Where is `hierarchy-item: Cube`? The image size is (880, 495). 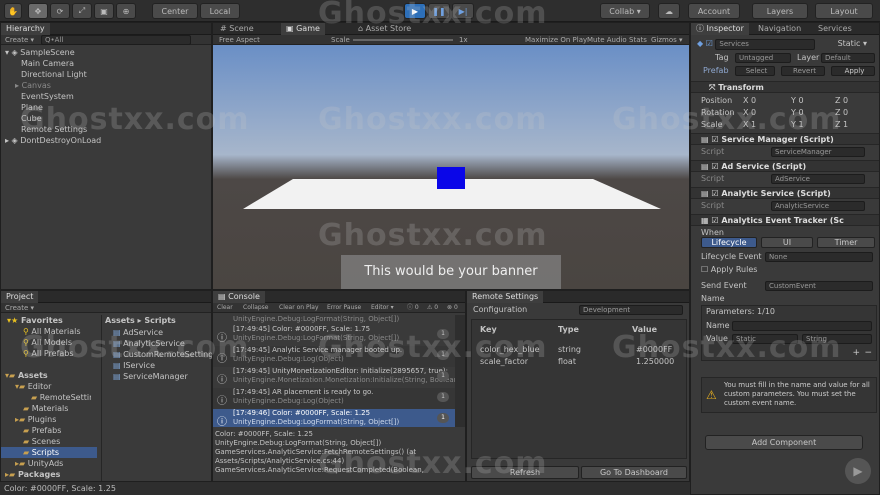 hierarchy-item: Cube is located at coordinates (106, 118).